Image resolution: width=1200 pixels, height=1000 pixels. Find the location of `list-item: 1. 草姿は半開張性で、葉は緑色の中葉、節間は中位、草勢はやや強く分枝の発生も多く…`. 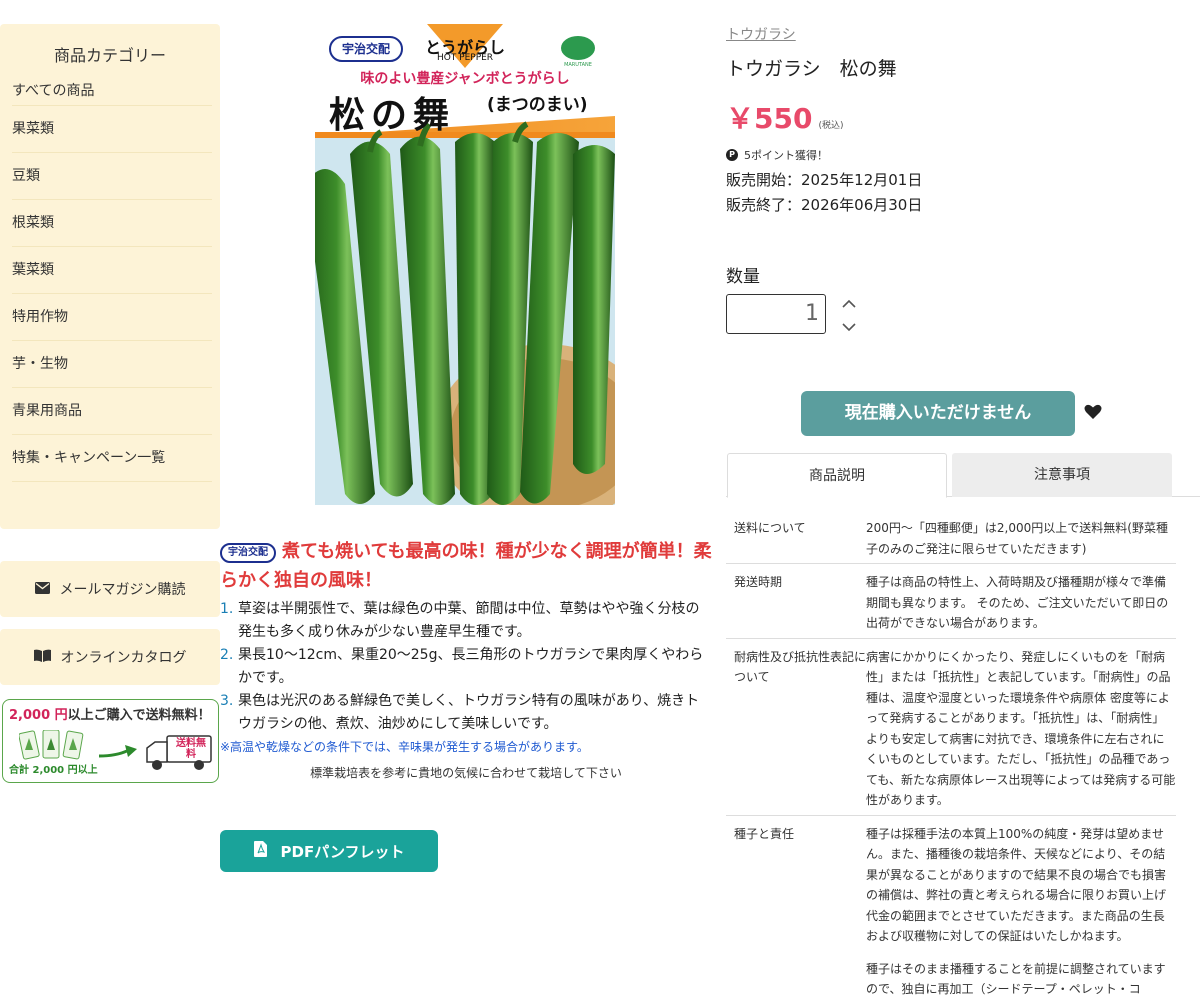

list-item: 1. 草姿は半開張性で、葉は緑色の中葉、節間は中位、草勢はやや強く分枝の発生も多く… is located at coordinates (466, 621).